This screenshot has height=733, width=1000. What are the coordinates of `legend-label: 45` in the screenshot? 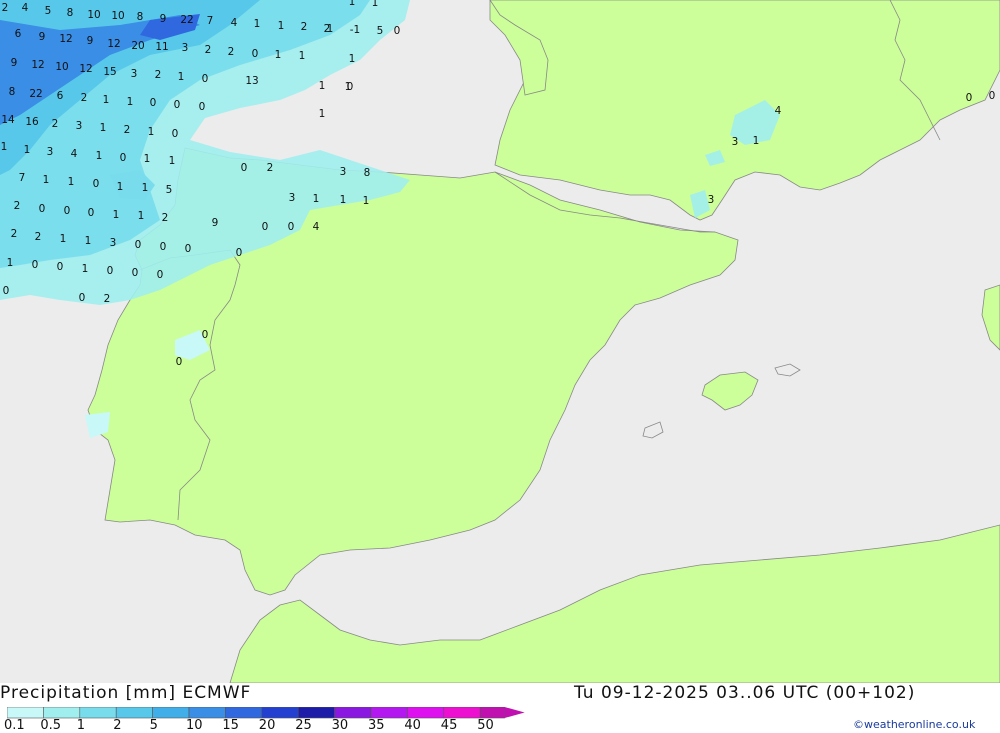 It's located at (449, 725).